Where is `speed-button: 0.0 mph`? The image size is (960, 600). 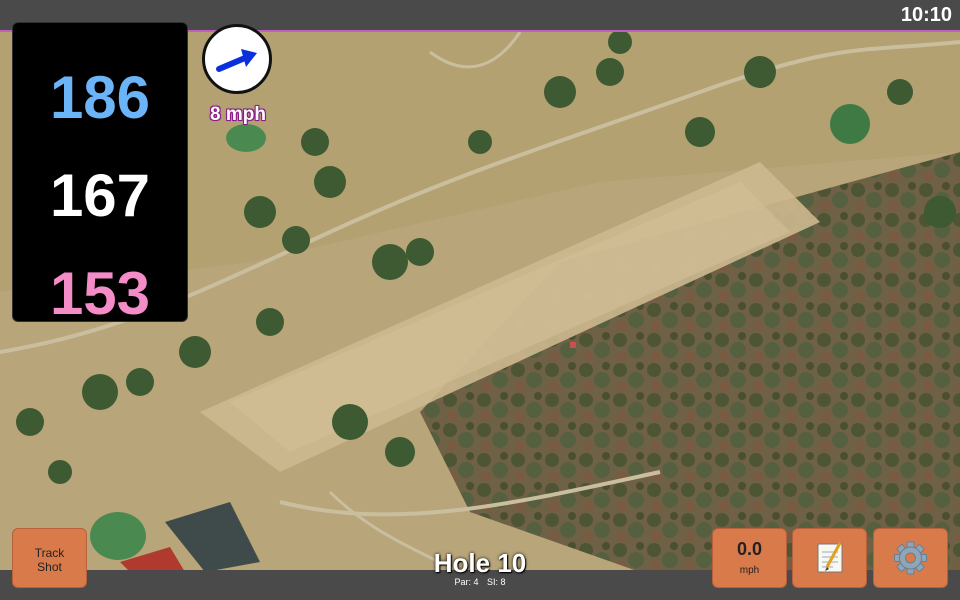 speed-button: 0.0 mph is located at coordinates (749, 558).